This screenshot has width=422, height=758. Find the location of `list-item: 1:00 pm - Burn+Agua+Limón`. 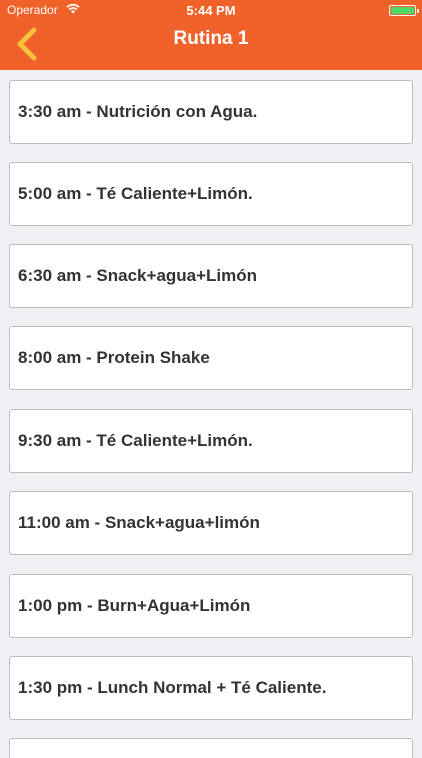

list-item: 1:00 pm - Burn+Agua+Limón is located at coordinates (211, 606).